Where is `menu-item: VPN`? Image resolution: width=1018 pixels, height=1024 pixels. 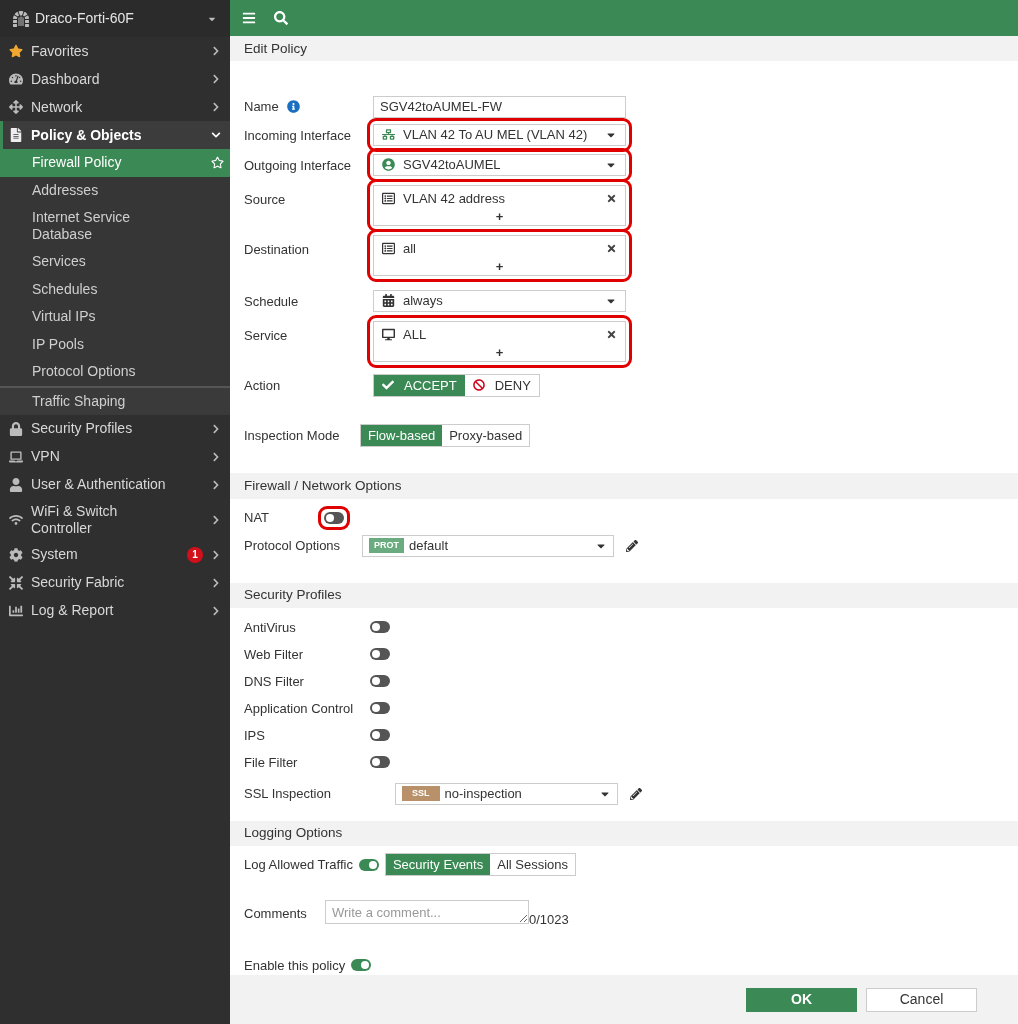 menu-item: VPN is located at coordinates (115, 456).